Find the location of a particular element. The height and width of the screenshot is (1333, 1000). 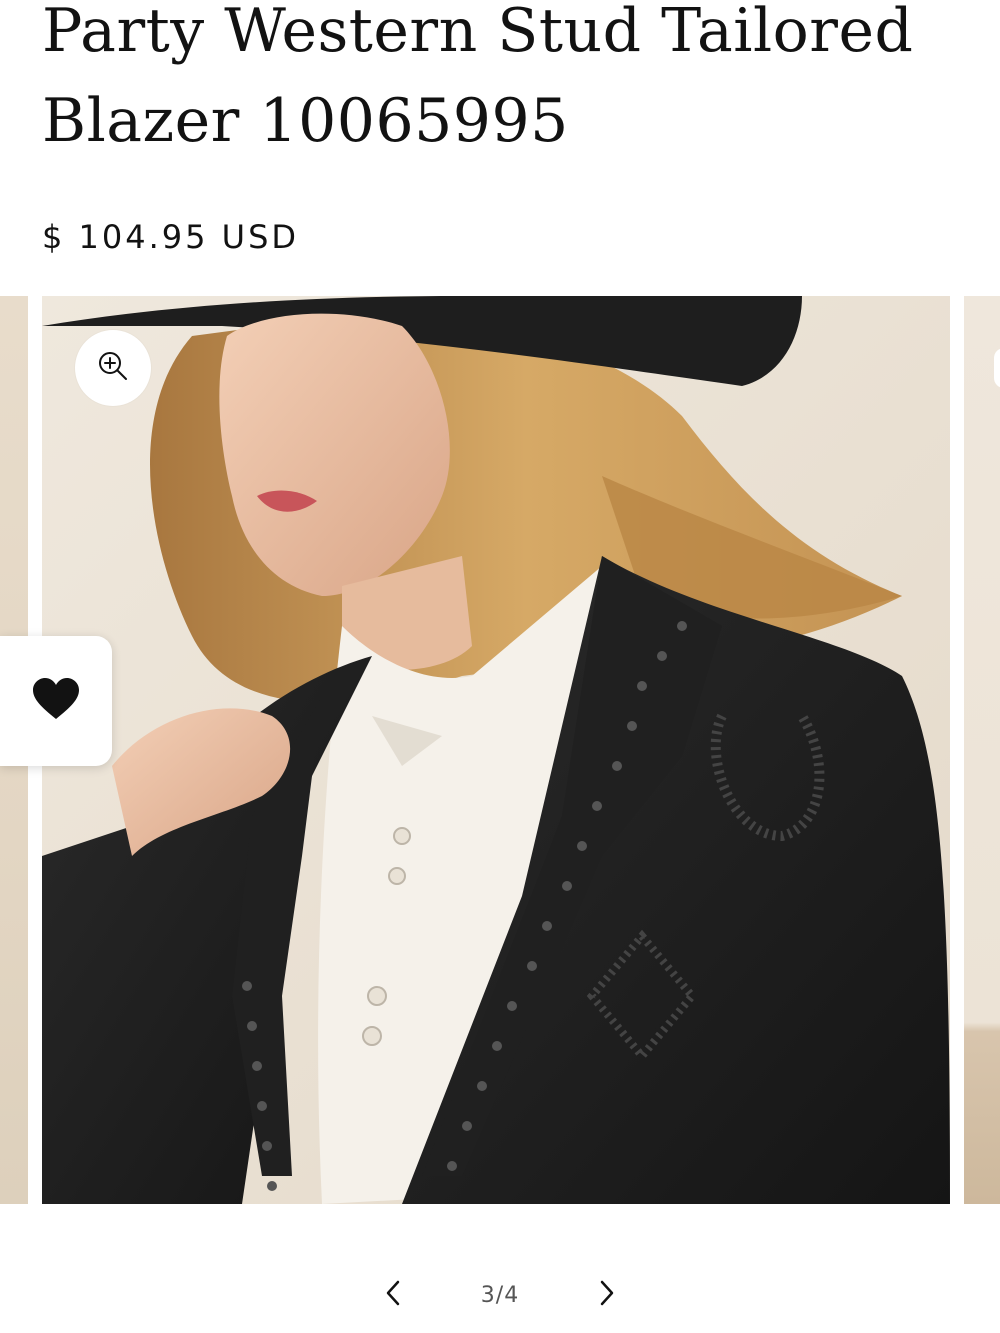

heart-icon is located at coordinates (56, 701).